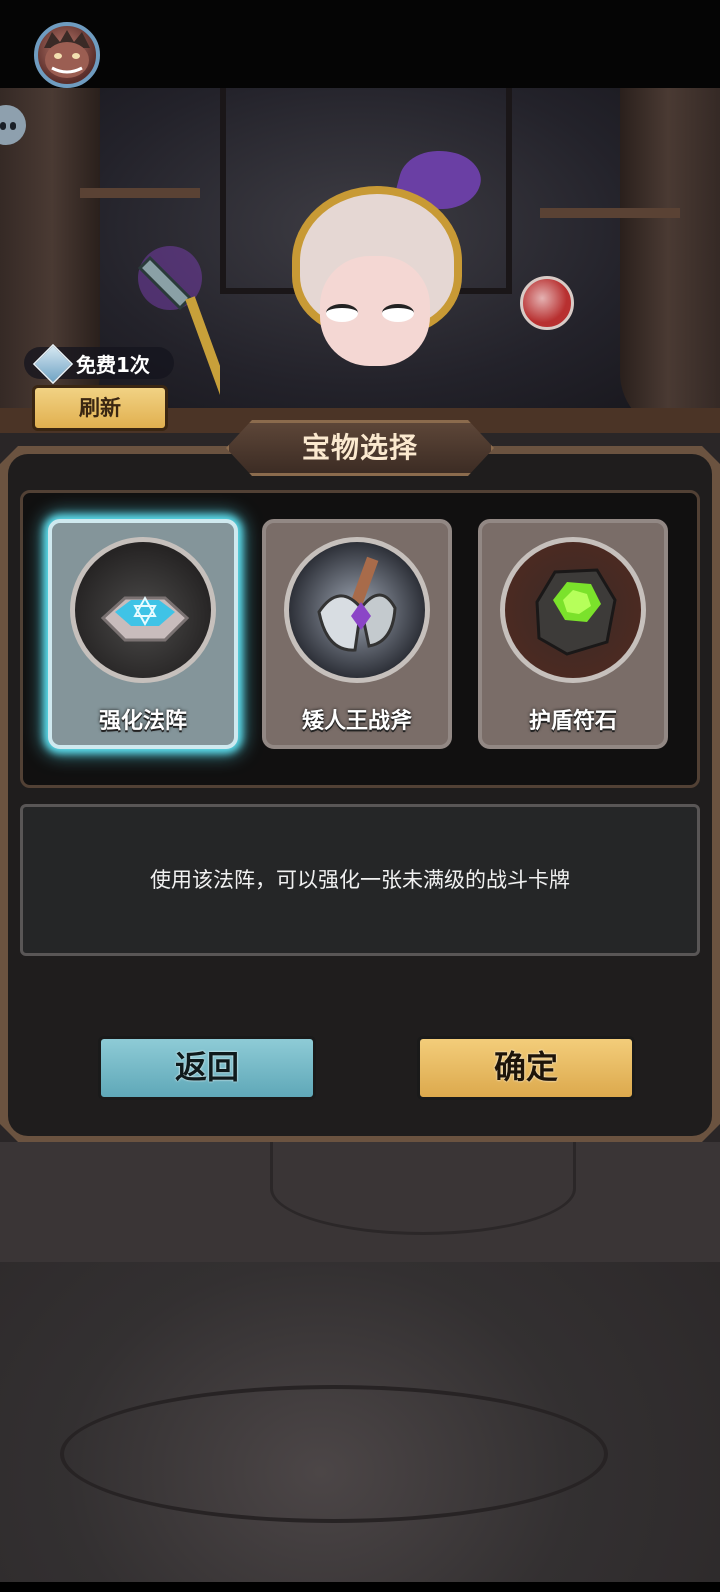  What do you see at coordinates (178, 325) in the screenshot?
I see `staff-icon` at bounding box center [178, 325].